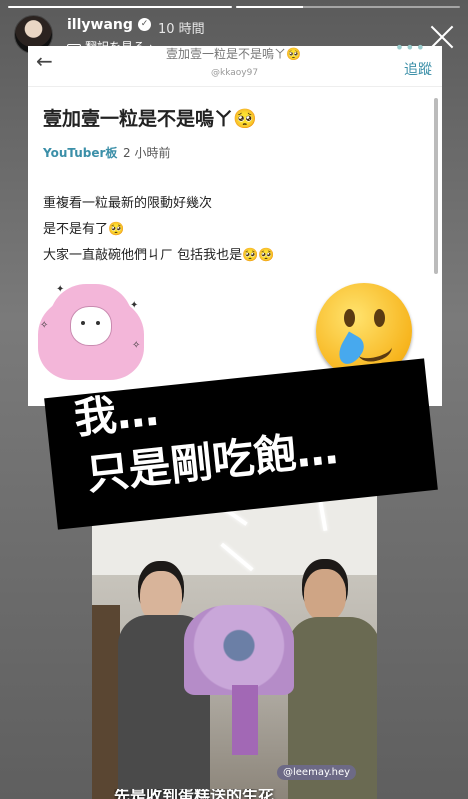 The image size is (468, 799). I want to click on story-time: 10 時間, so click(181, 29).